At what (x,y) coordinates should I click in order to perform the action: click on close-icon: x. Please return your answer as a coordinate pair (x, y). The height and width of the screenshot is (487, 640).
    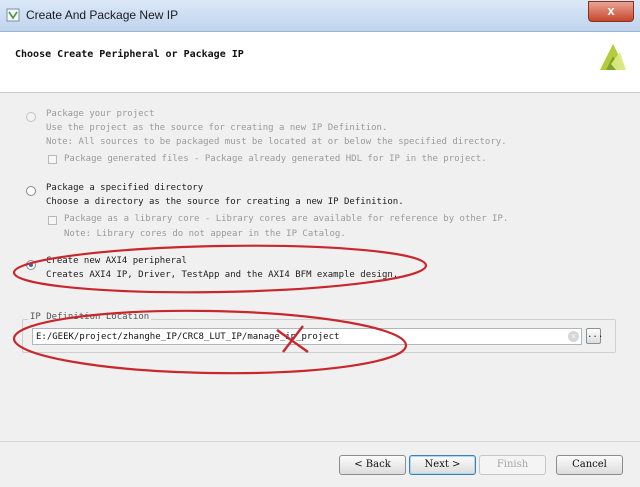
    Looking at the image, I should click on (611, 10).